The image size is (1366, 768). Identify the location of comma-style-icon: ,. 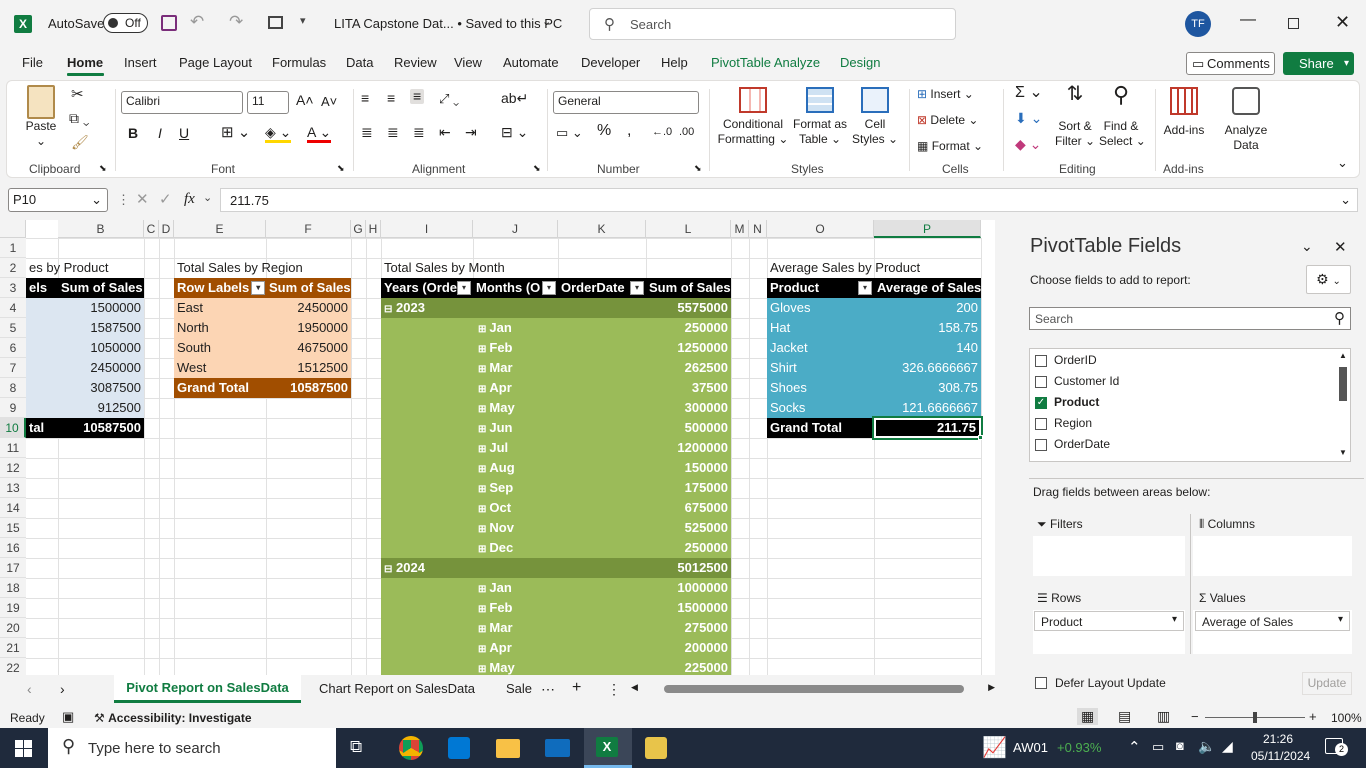
(629, 131).